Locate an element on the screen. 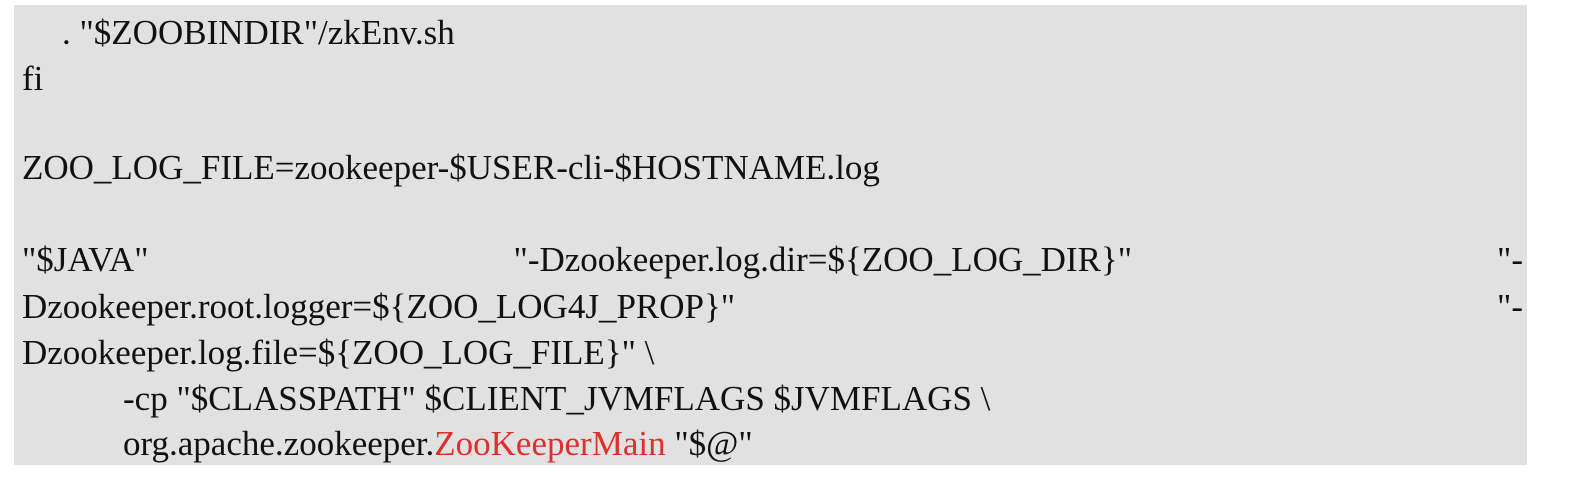 The width and height of the screenshot is (1592, 490). code-line-main-class: org.apache.zookeeper.ZooKeeperMain "$@" is located at coordinates (772, 444).